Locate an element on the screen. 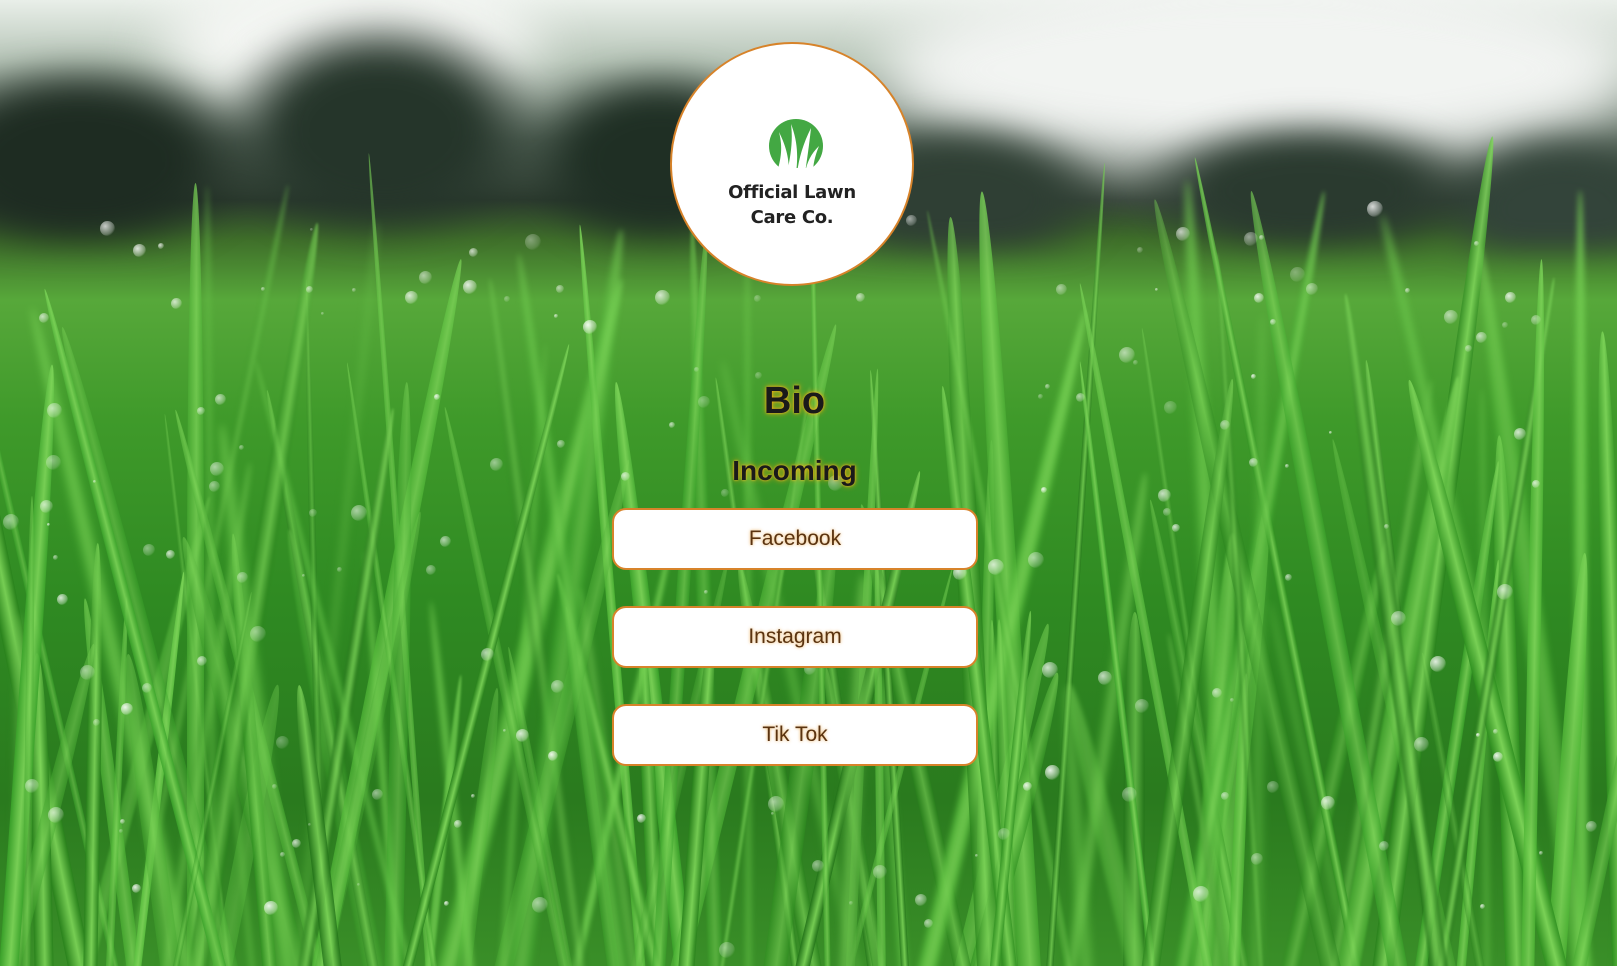  bio-heading: Bio is located at coordinates (794, 401).